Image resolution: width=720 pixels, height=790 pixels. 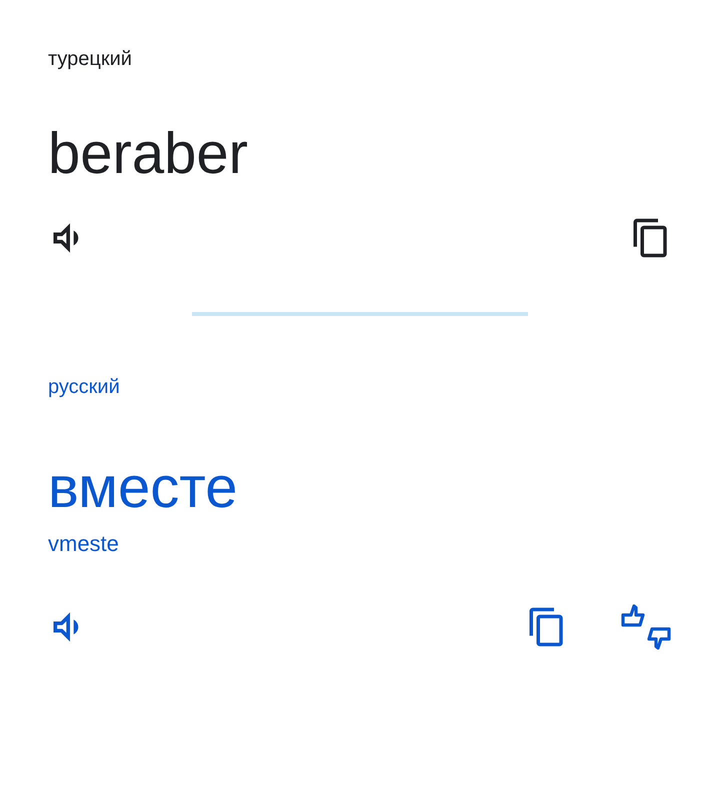 I want to click on thumbs-icon, so click(x=646, y=627).